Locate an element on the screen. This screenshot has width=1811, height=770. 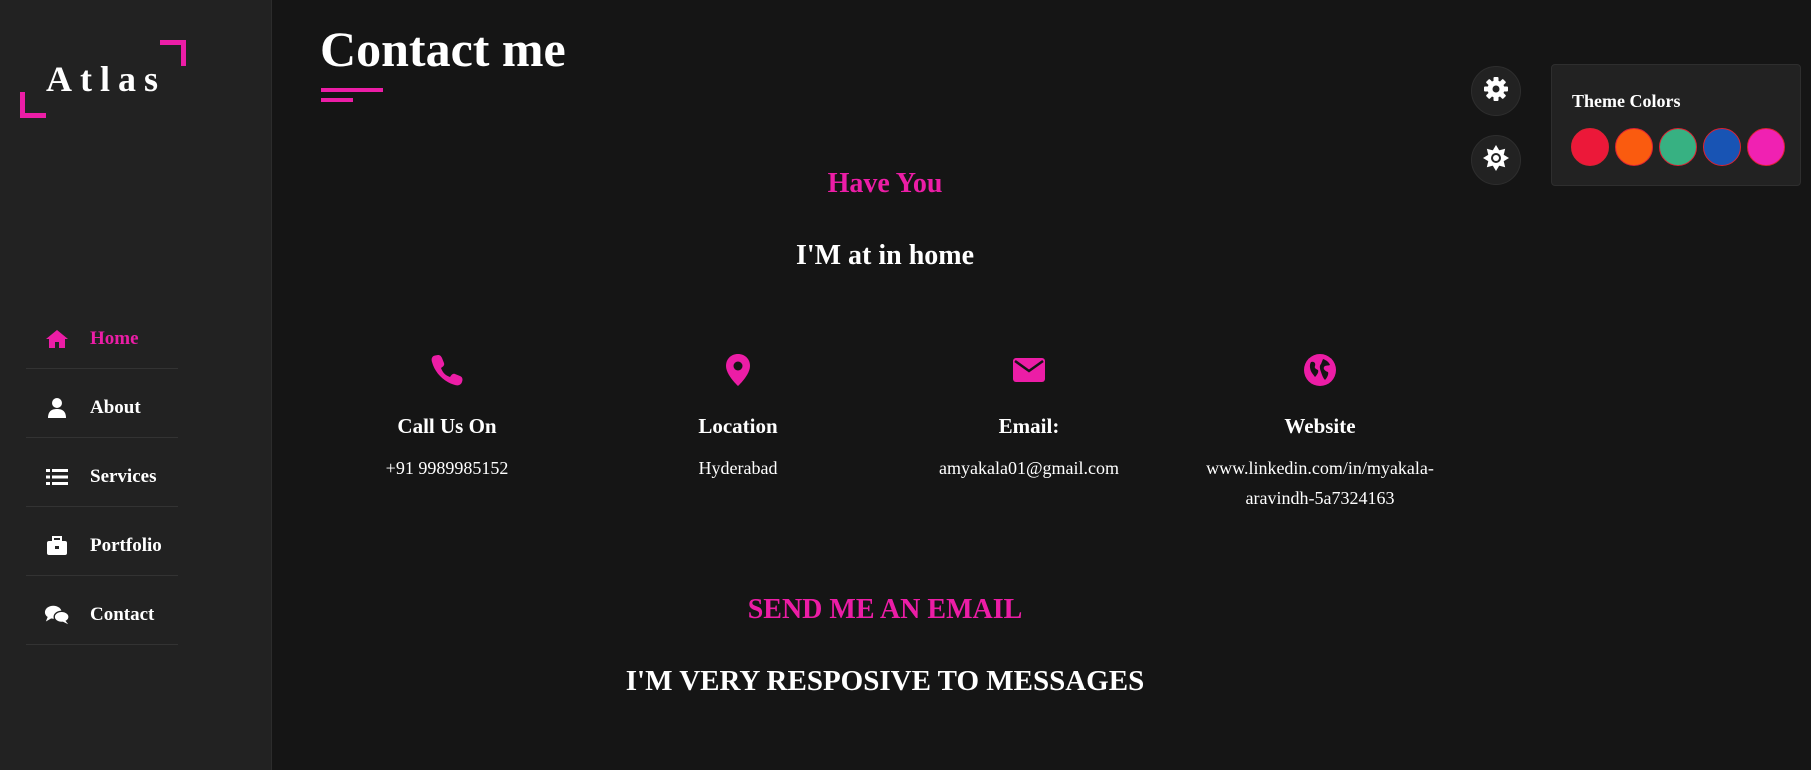
page-title: Contact me is located at coordinates (443, 49).